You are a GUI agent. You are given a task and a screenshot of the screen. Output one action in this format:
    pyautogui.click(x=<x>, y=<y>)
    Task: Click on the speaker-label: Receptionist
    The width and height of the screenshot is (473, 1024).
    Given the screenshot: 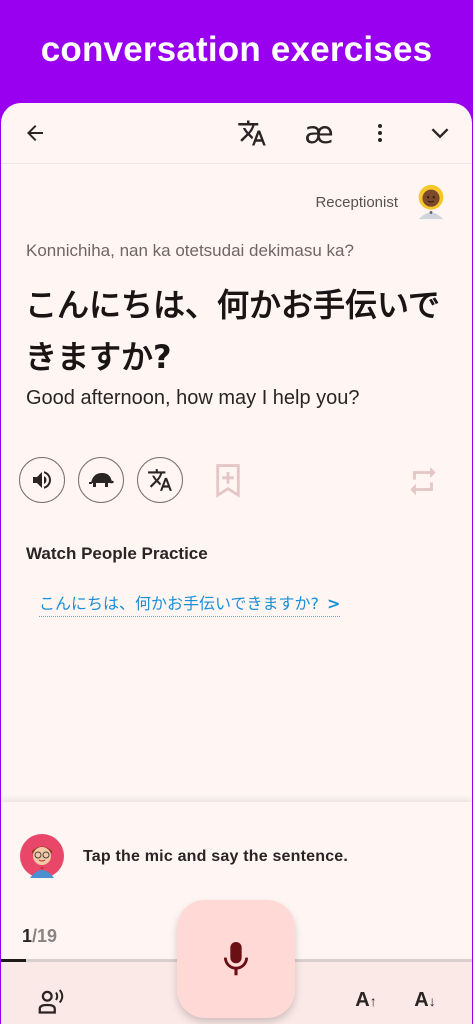 What is the action you would take?
    pyautogui.click(x=356, y=202)
    